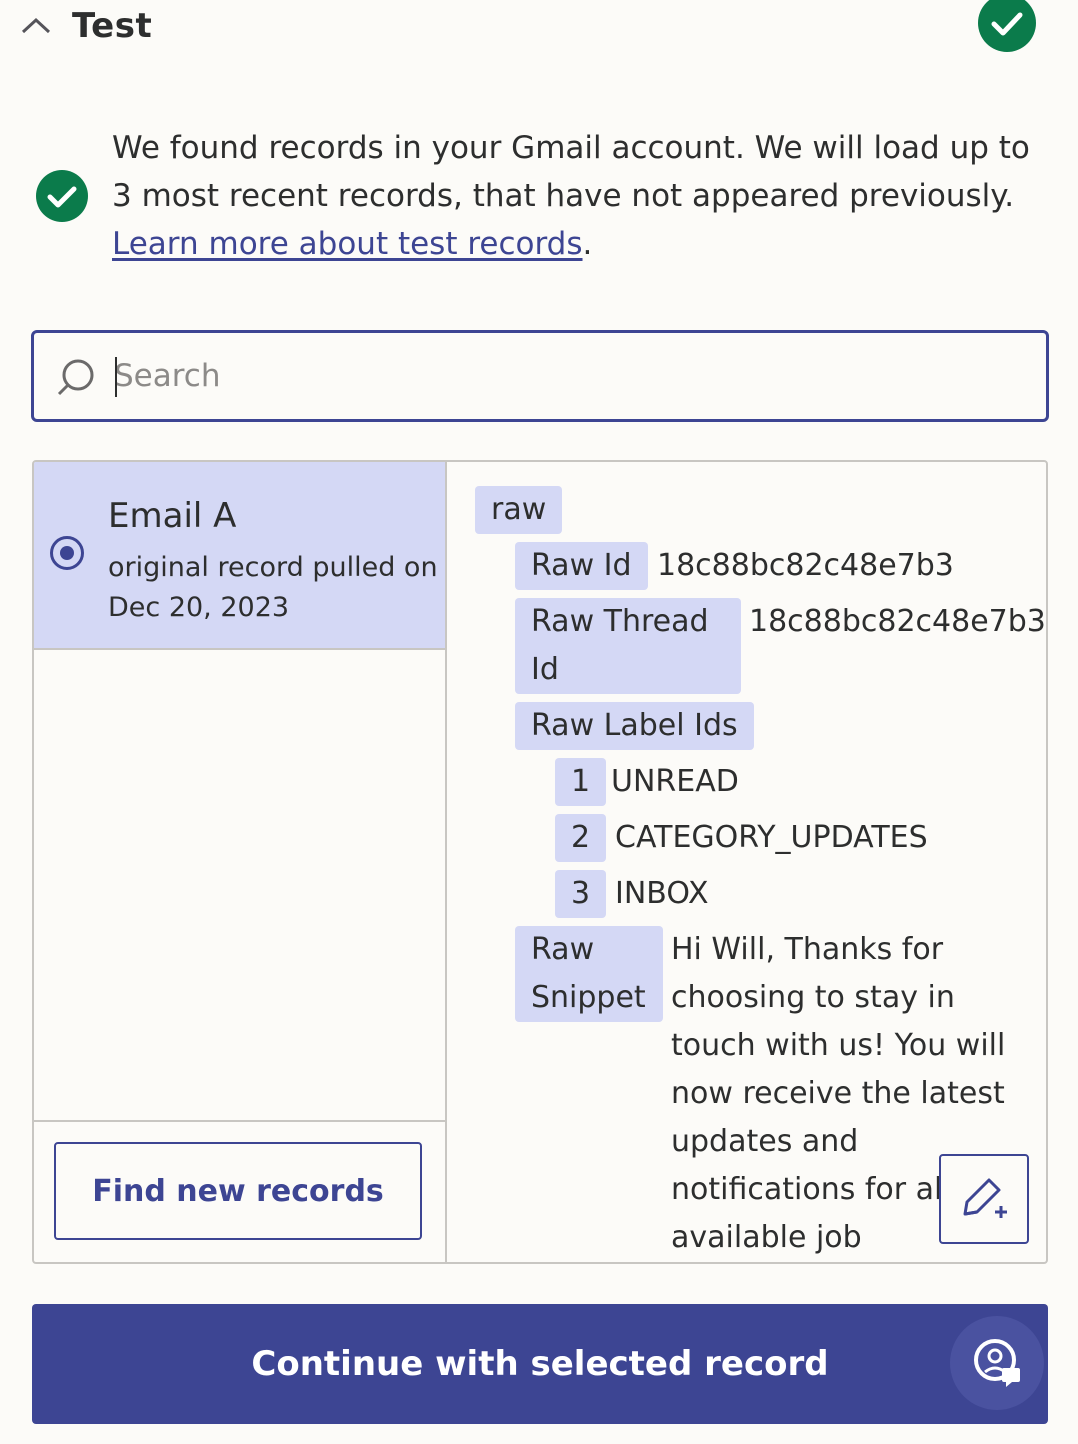  Describe the element at coordinates (1007, 26) in the screenshot. I see `success-check-icon` at that location.